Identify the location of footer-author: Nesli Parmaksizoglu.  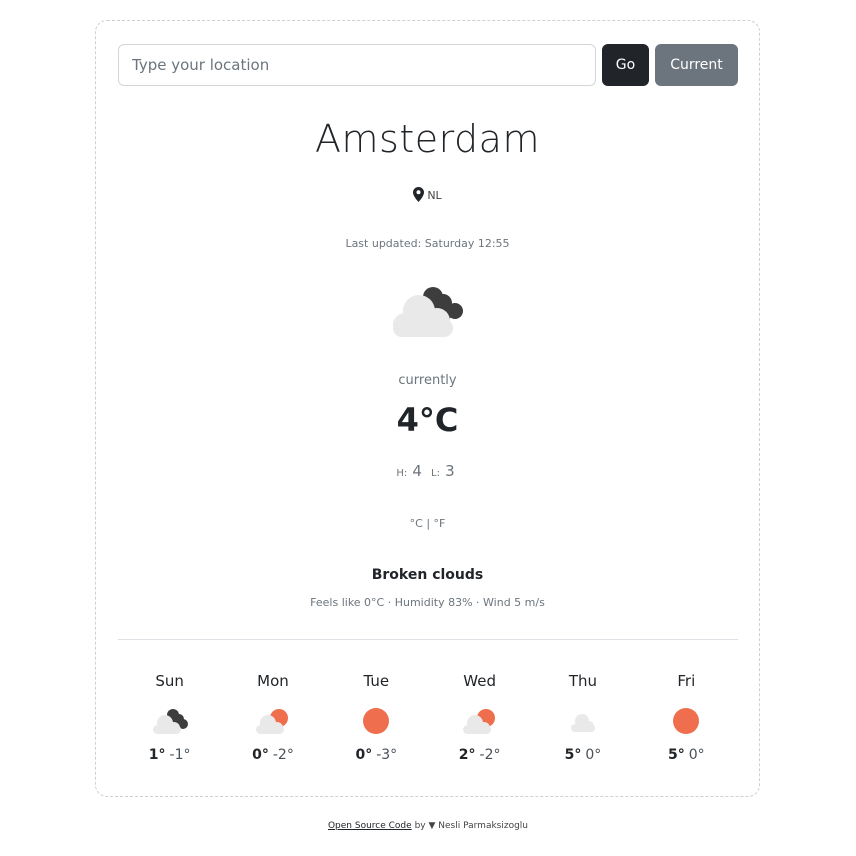
(483, 826).